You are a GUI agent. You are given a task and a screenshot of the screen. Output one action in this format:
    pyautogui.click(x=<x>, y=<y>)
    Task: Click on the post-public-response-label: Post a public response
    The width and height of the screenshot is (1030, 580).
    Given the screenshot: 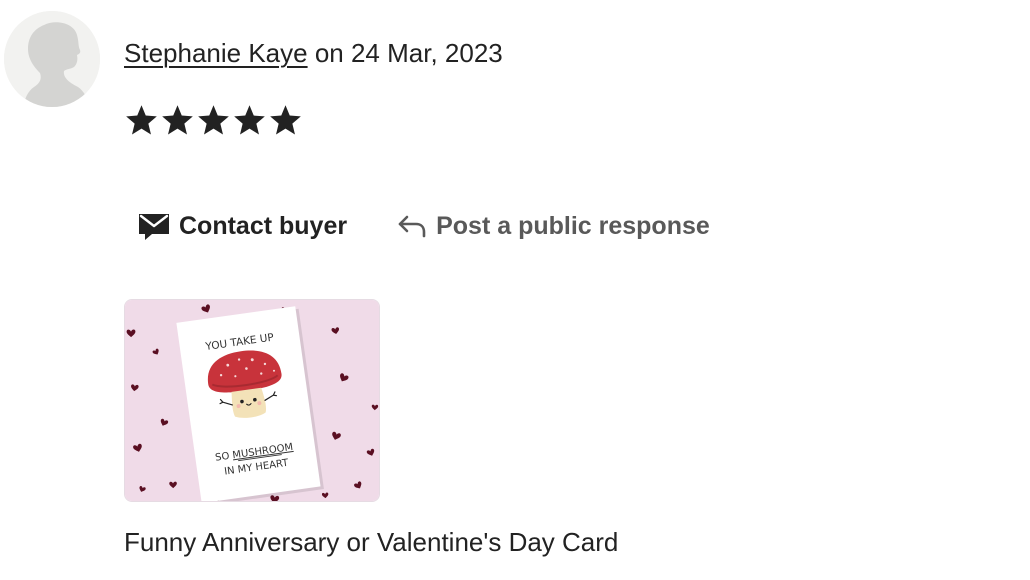 What is the action you would take?
    pyautogui.click(x=573, y=225)
    